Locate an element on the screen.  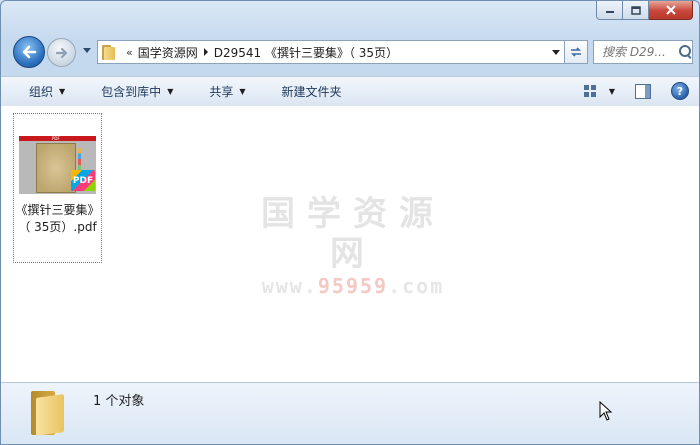
forward-button is located at coordinates (61, 52).